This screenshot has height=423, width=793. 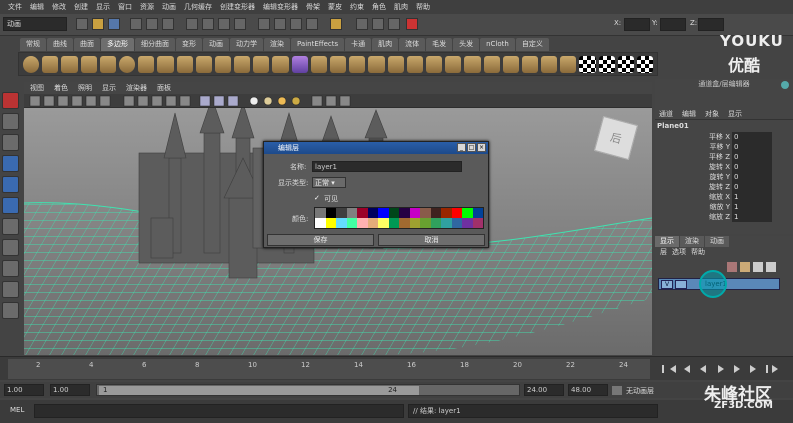 I want to click on paint-select-icon, so click(x=10, y=142).